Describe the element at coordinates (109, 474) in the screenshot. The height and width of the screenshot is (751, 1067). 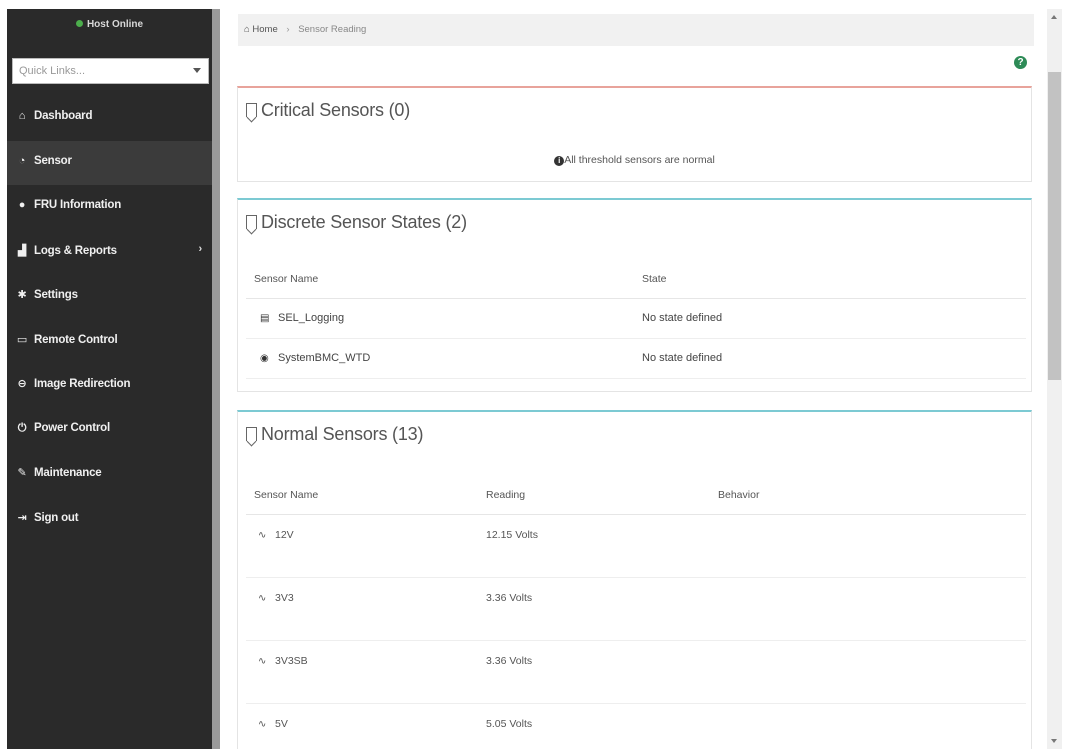
I see `sidebar-item-maintenance: ✎ Maintenance` at that location.